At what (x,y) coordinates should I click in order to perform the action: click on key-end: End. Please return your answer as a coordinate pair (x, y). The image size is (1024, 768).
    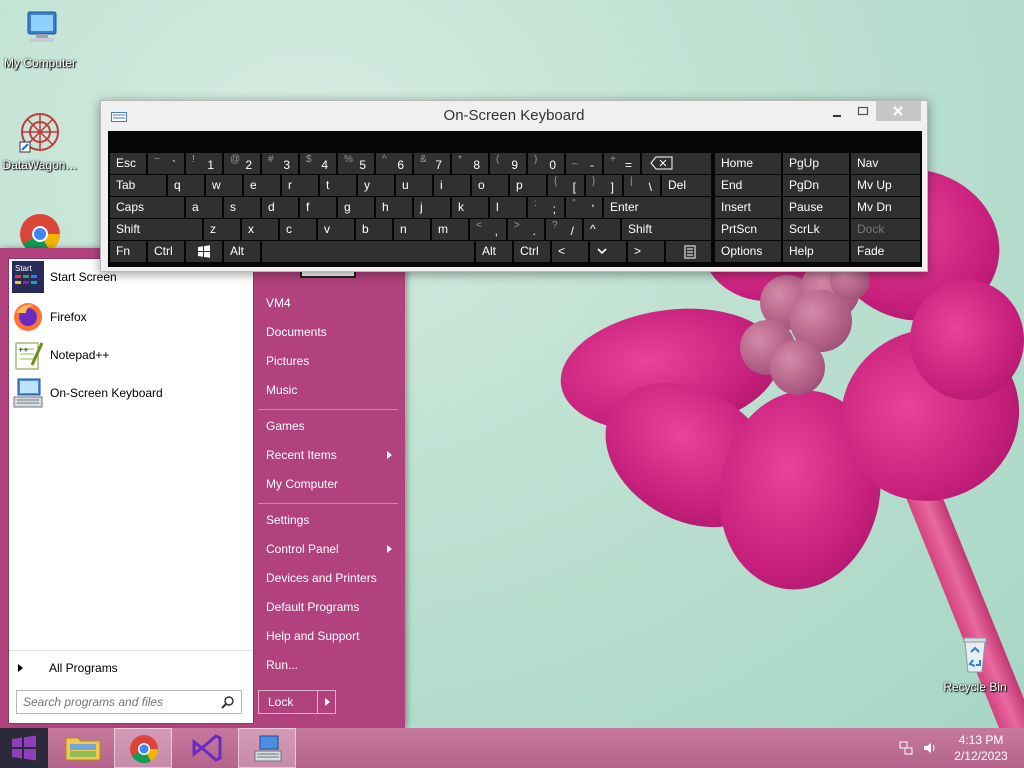
    Looking at the image, I should click on (748, 185).